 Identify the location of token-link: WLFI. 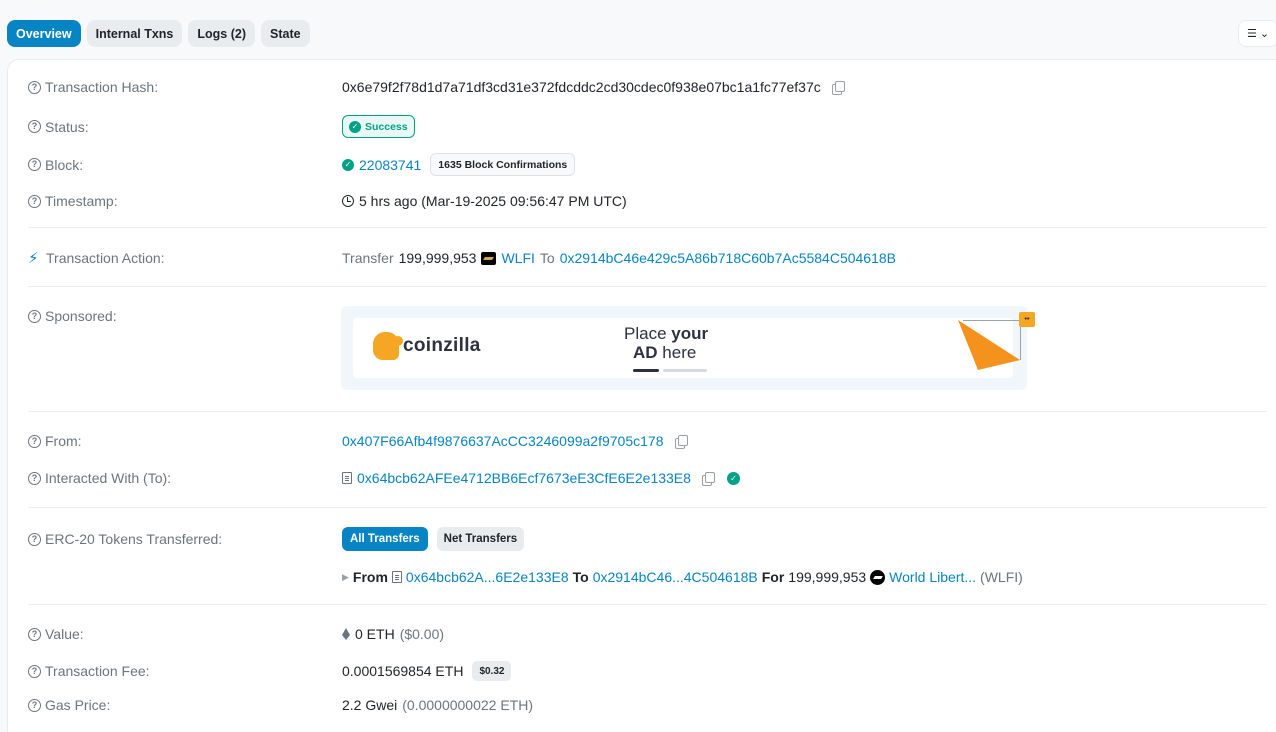
(517, 258).